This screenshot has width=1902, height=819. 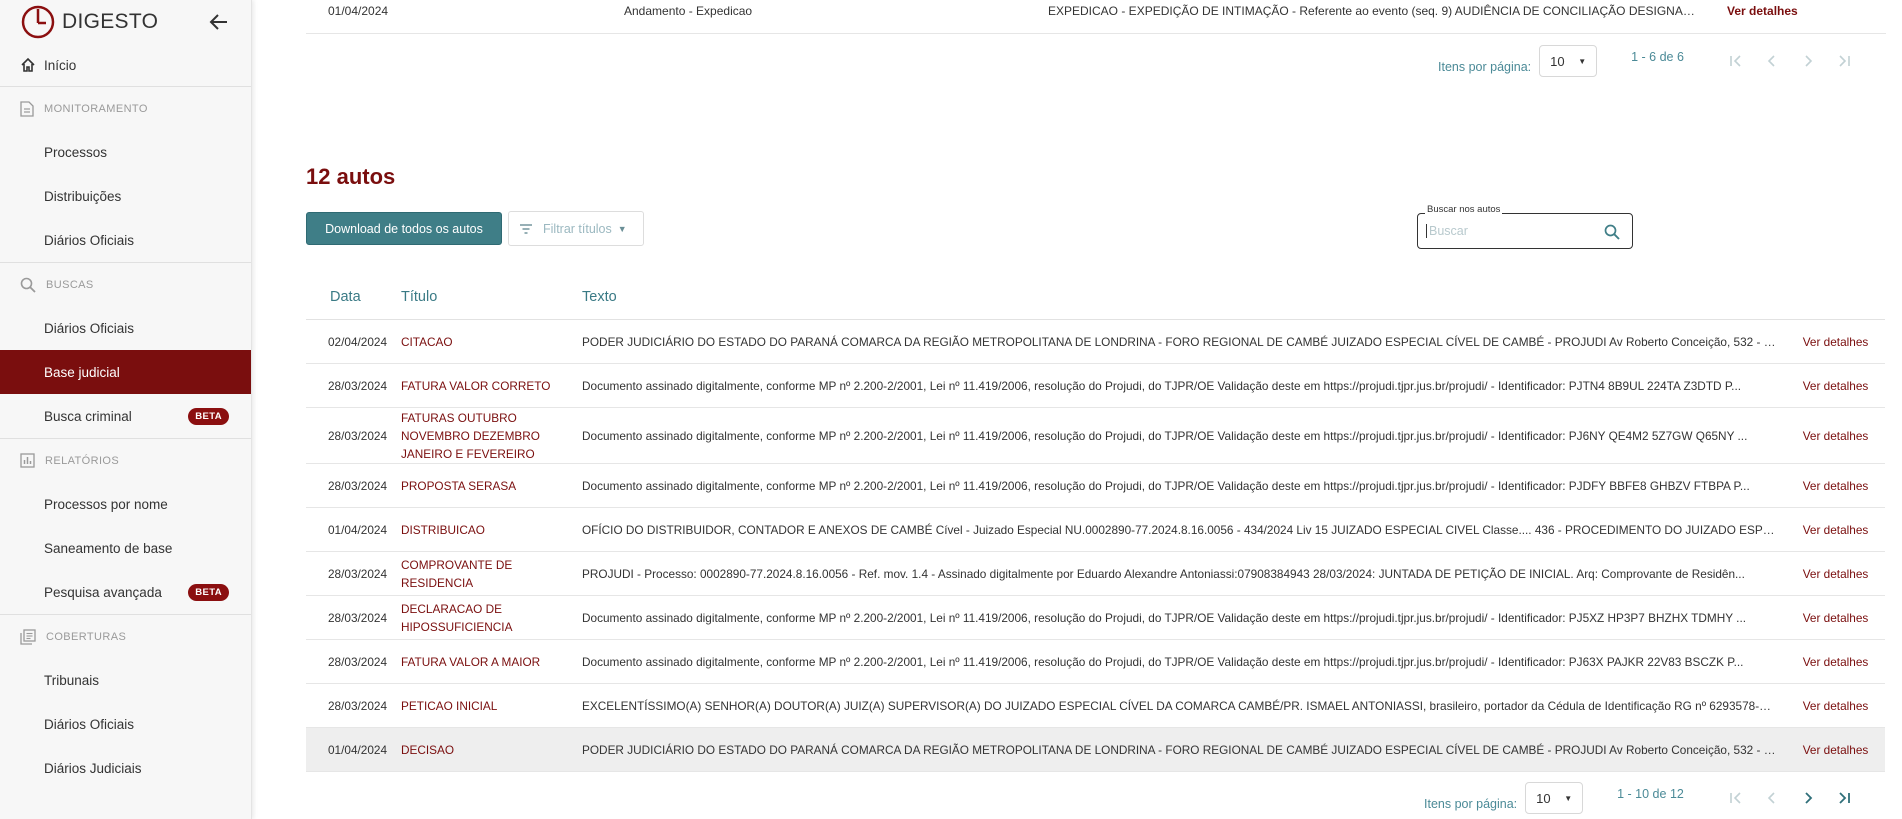 I want to click on sidebar-section-coberturas: COBERTURAS, so click(x=125, y=636).